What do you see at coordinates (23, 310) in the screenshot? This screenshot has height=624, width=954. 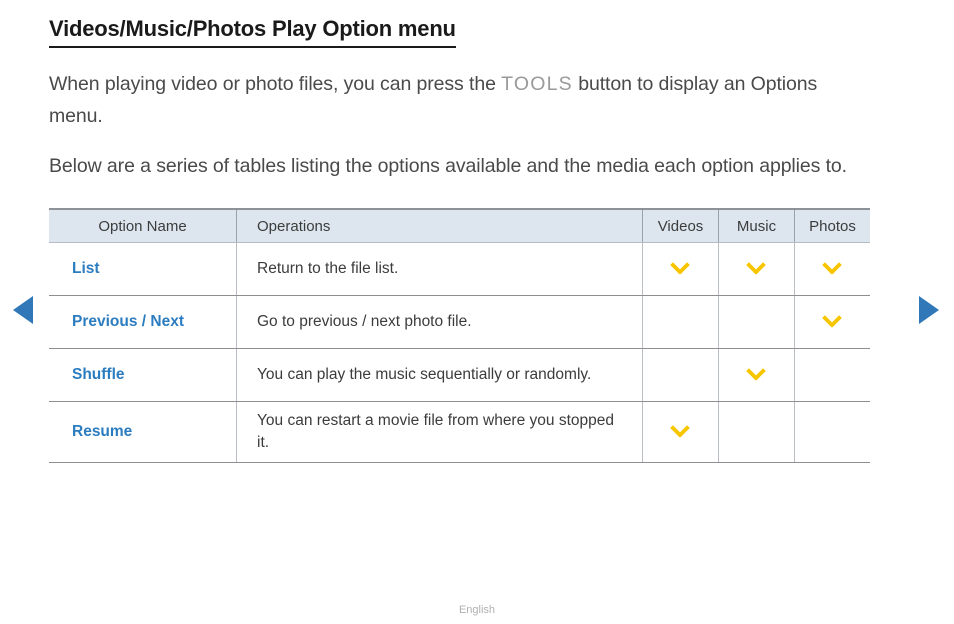 I see `previous-page-arrow-icon` at bounding box center [23, 310].